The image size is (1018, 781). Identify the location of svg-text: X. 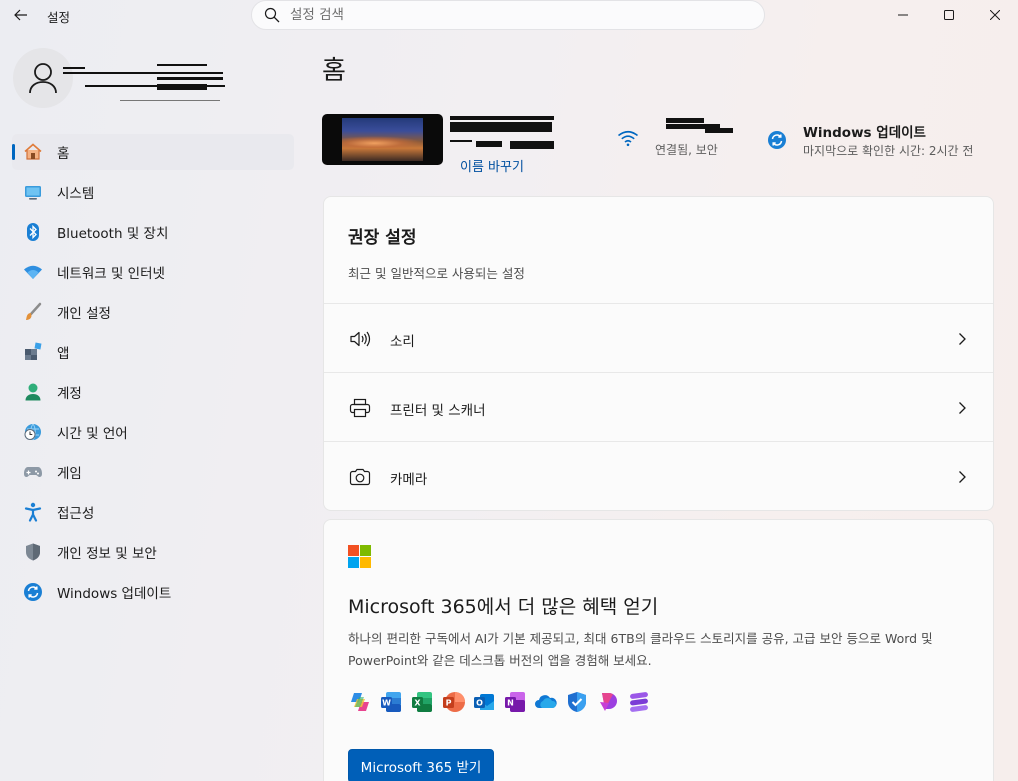
(417, 703).